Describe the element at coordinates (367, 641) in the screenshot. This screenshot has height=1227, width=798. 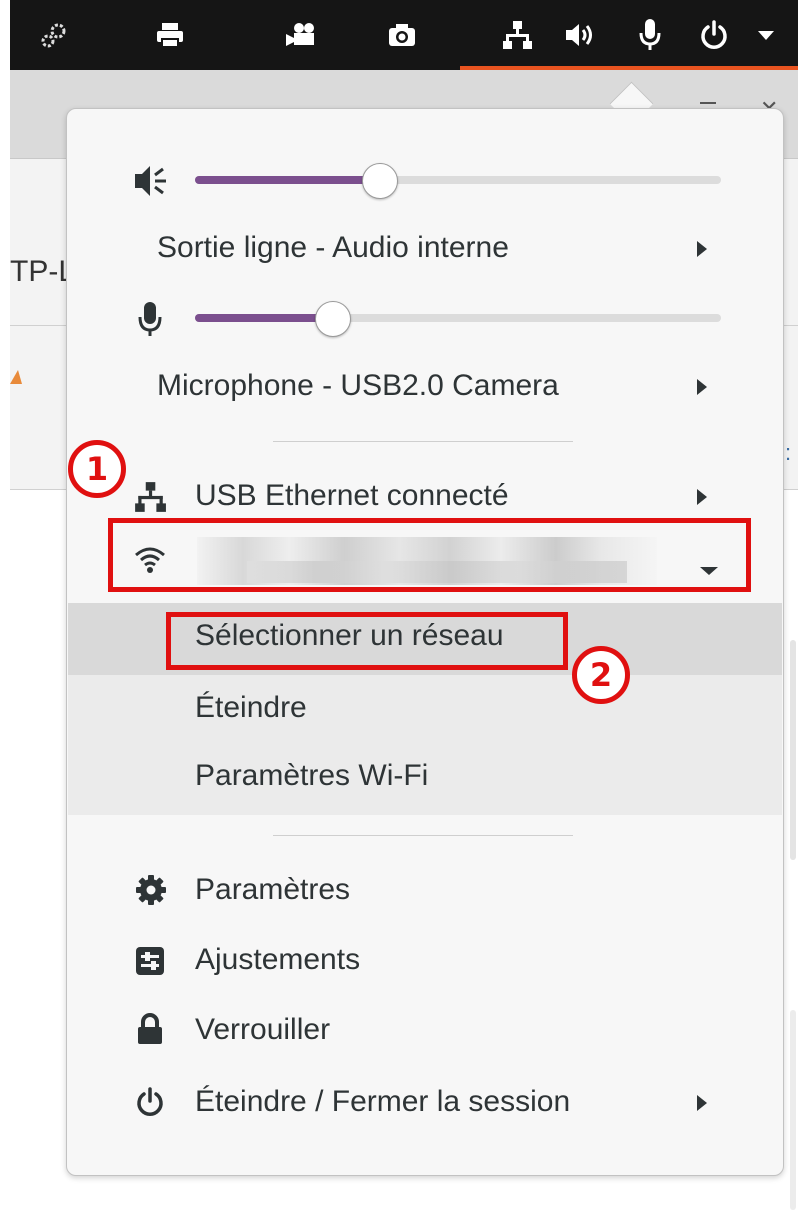
I see `highlight-select-network` at that location.